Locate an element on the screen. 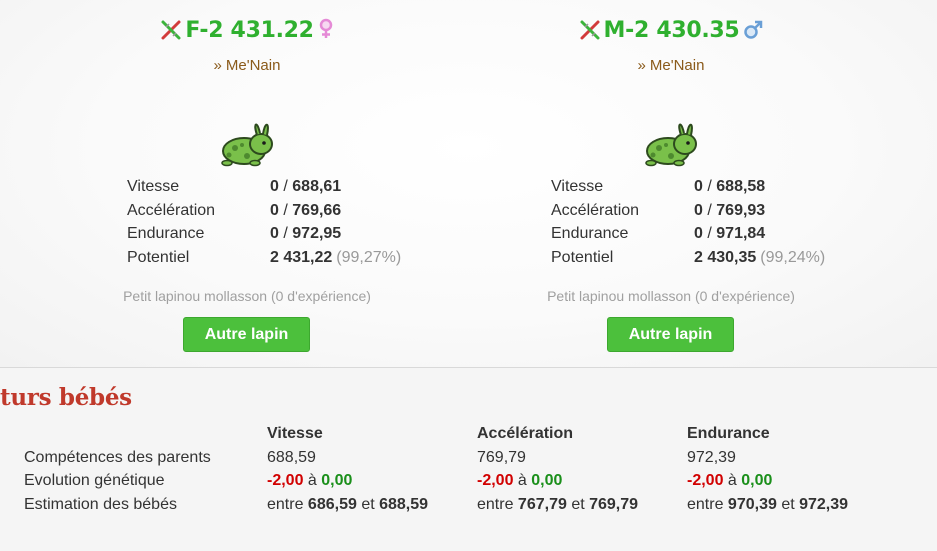 The width and height of the screenshot is (937, 551). row-label: Estimation des bébés is located at coordinates (100, 504).